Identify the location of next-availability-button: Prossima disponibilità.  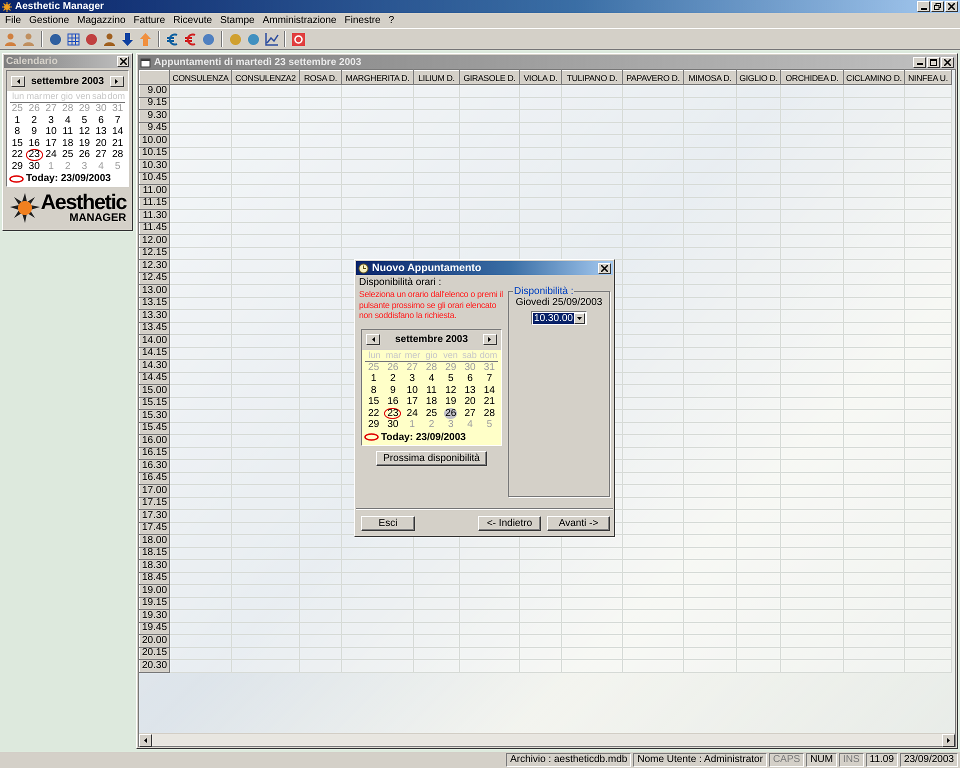
(431, 458).